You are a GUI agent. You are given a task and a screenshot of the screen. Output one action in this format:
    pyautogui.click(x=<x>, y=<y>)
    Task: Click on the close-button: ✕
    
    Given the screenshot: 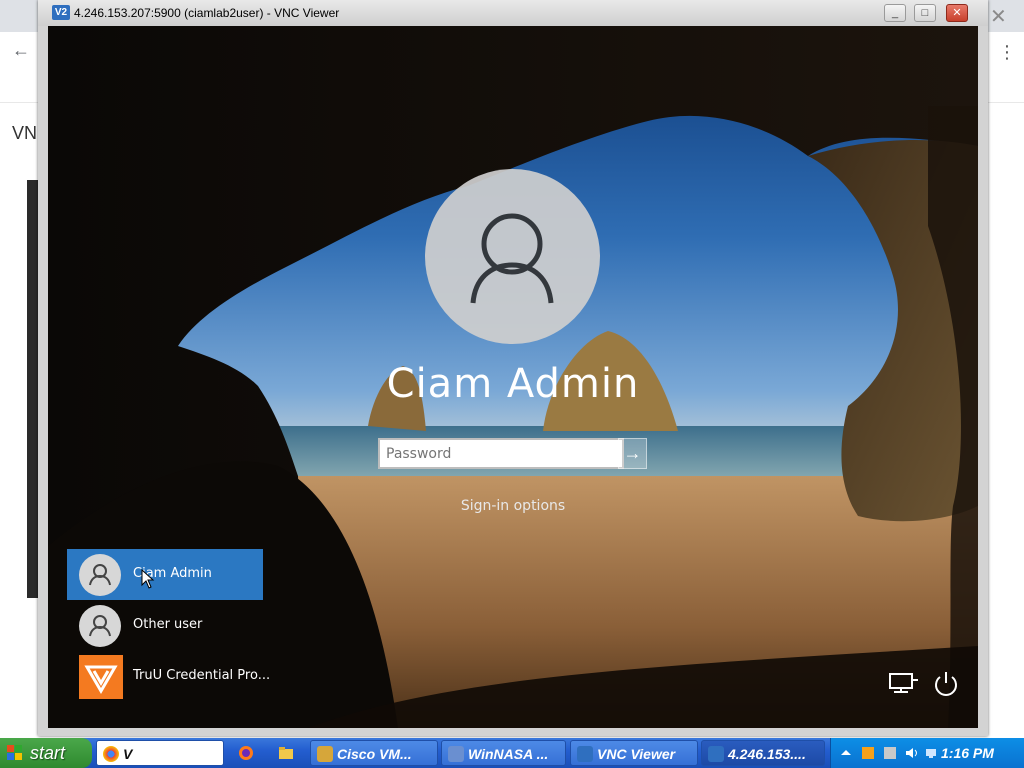 What is the action you would take?
    pyautogui.click(x=957, y=13)
    